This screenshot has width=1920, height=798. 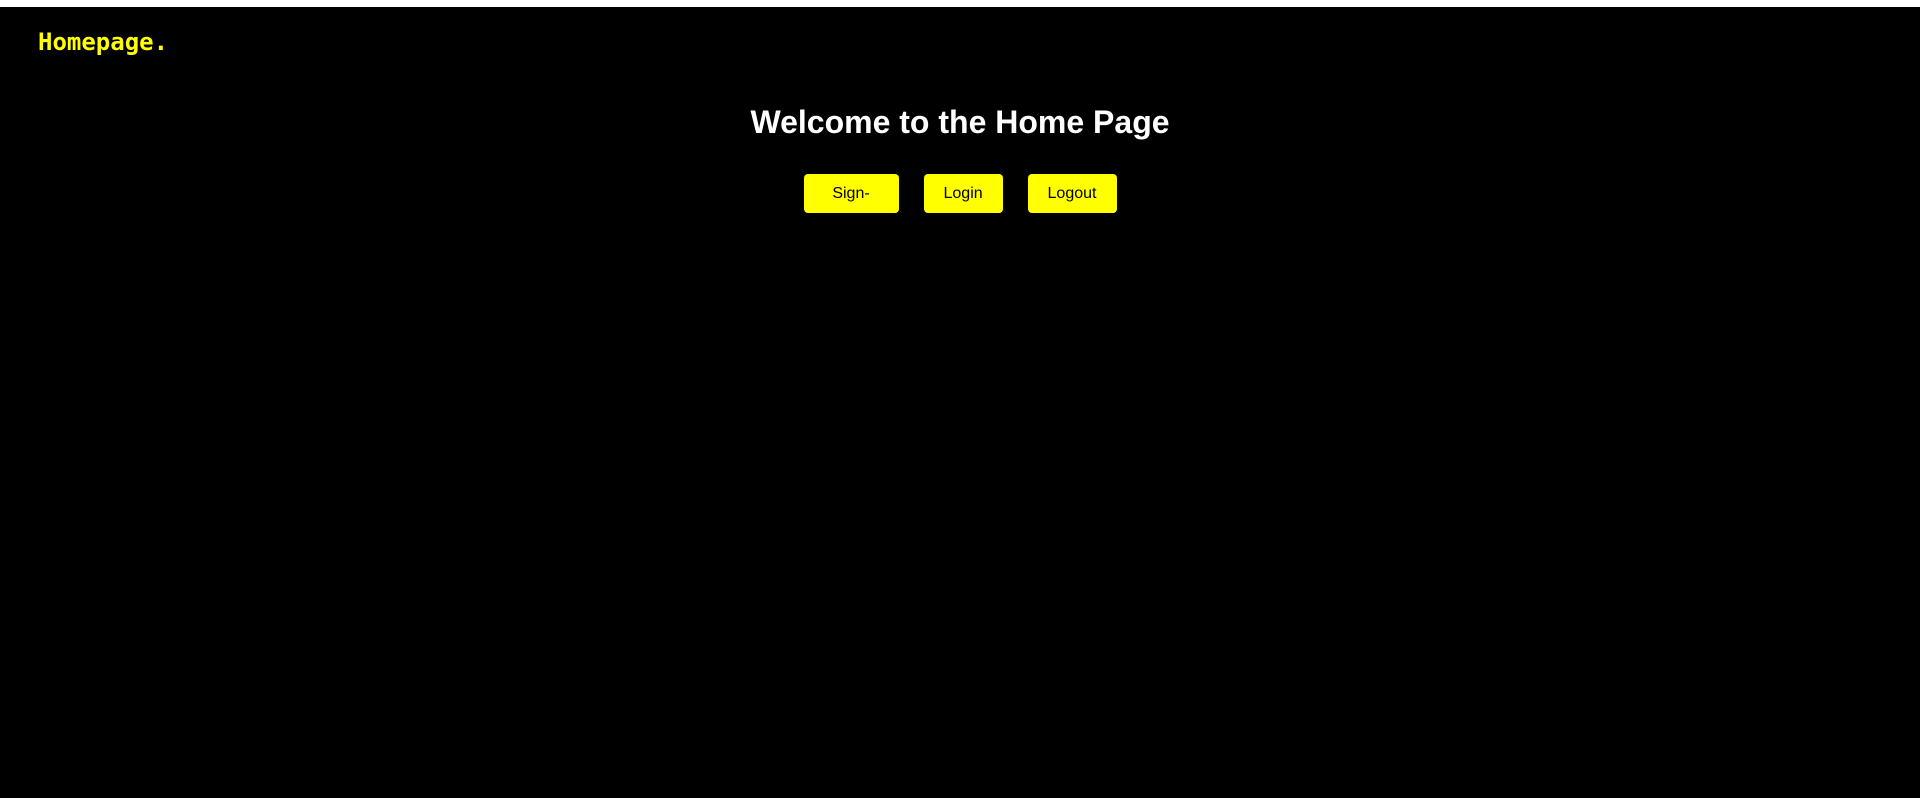 I want to click on signup-button: Sign-up, so click(x=851, y=207).